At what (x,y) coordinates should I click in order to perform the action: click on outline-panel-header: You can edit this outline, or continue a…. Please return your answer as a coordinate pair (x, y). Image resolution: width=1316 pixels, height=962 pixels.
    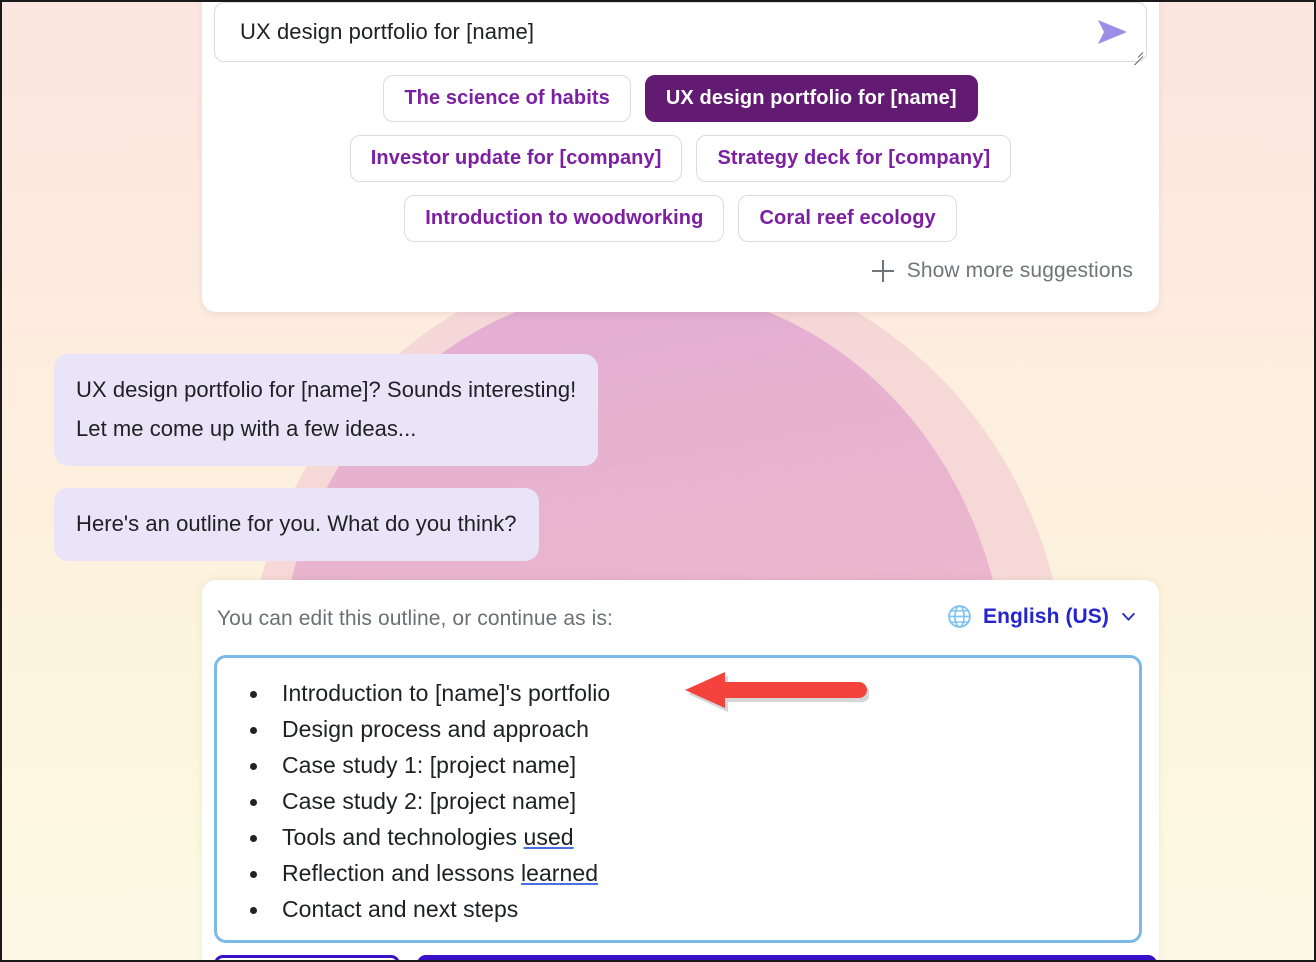
    Looking at the image, I should click on (680, 616).